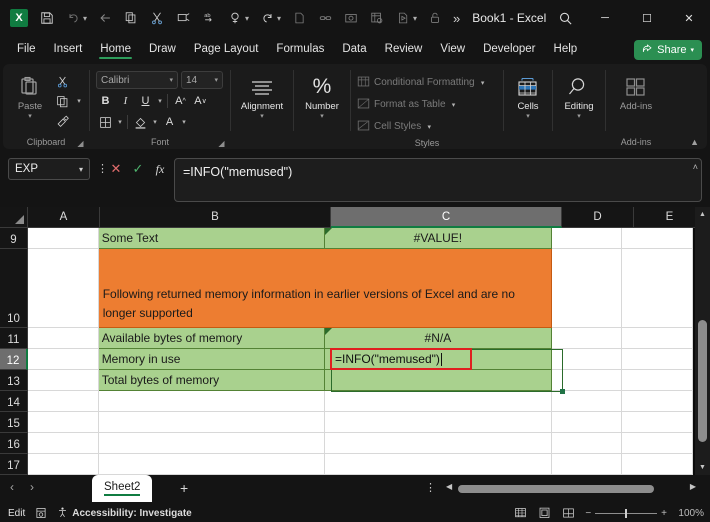 The image size is (710, 522). What do you see at coordinates (636, 91) in the screenshot?
I see `addins-button: Add-ins` at bounding box center [636, 91].